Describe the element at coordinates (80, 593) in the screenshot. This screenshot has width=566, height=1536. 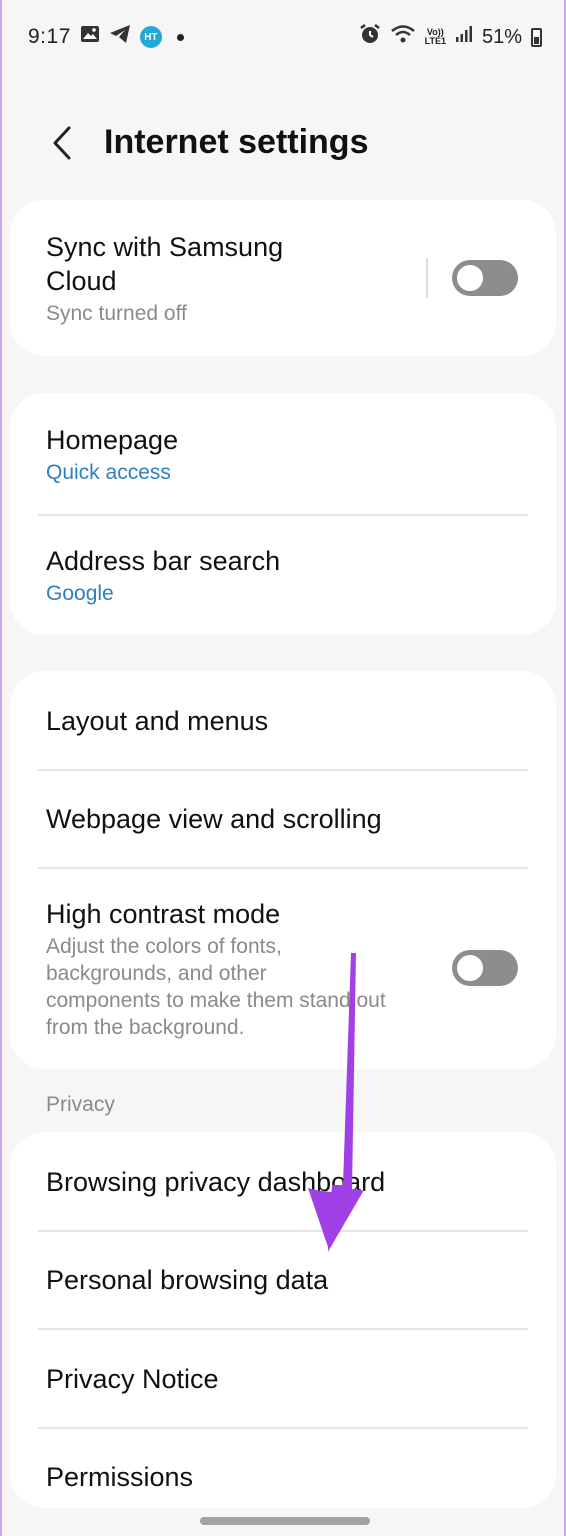
I see `address-bar-value: Google` at that location.